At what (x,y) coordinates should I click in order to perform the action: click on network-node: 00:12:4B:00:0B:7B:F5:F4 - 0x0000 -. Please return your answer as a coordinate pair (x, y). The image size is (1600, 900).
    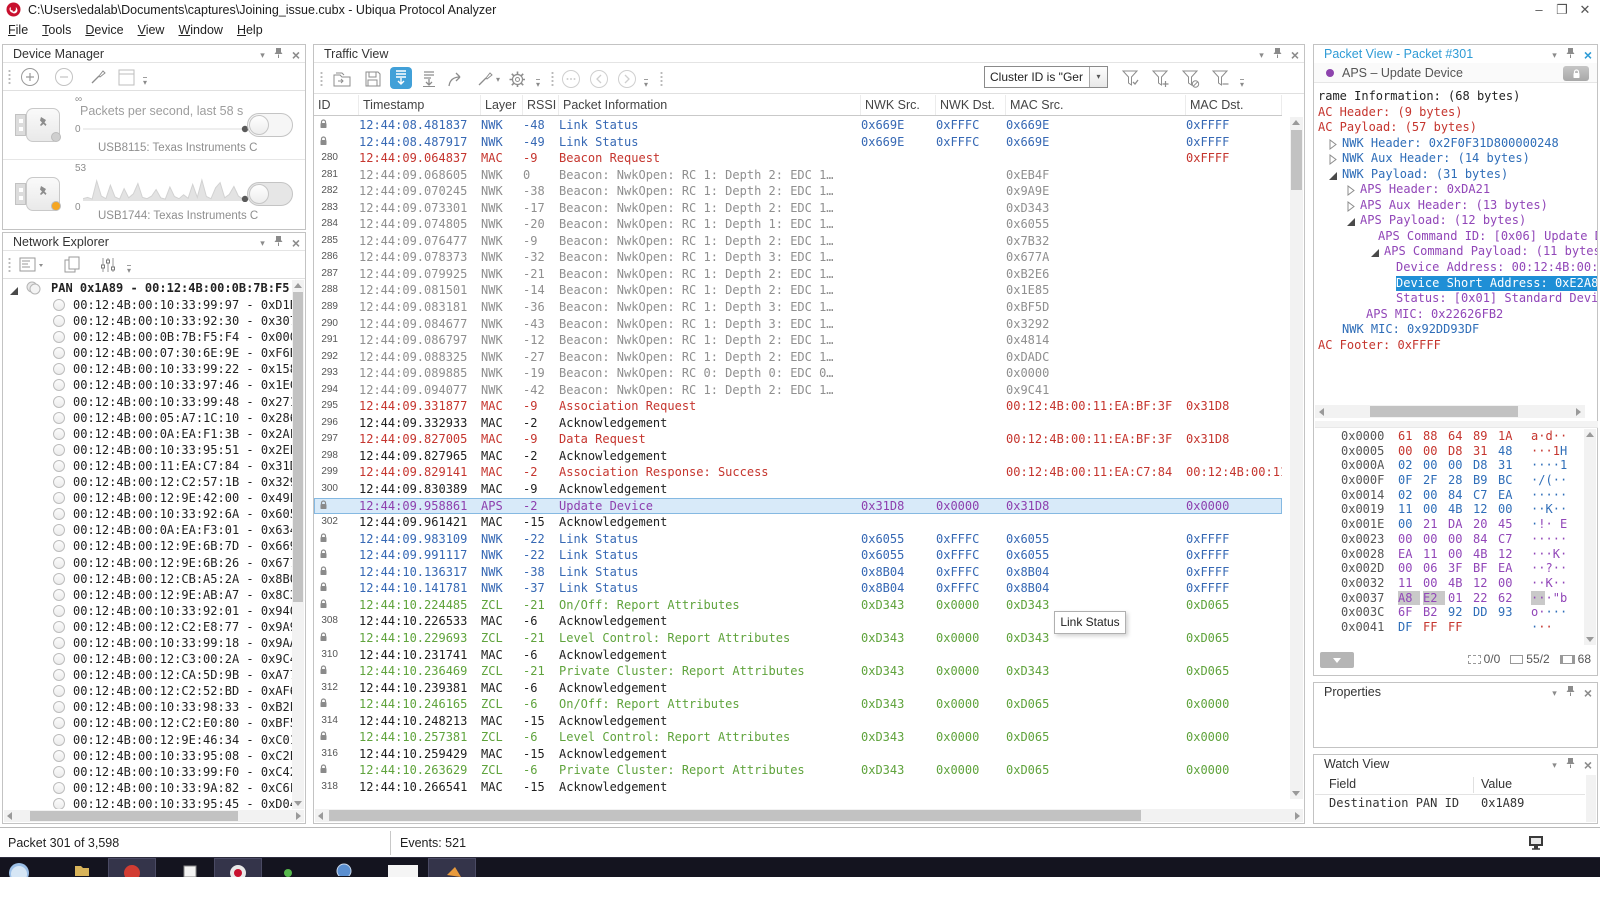
    Looking at the image, I should click on (148, 337).